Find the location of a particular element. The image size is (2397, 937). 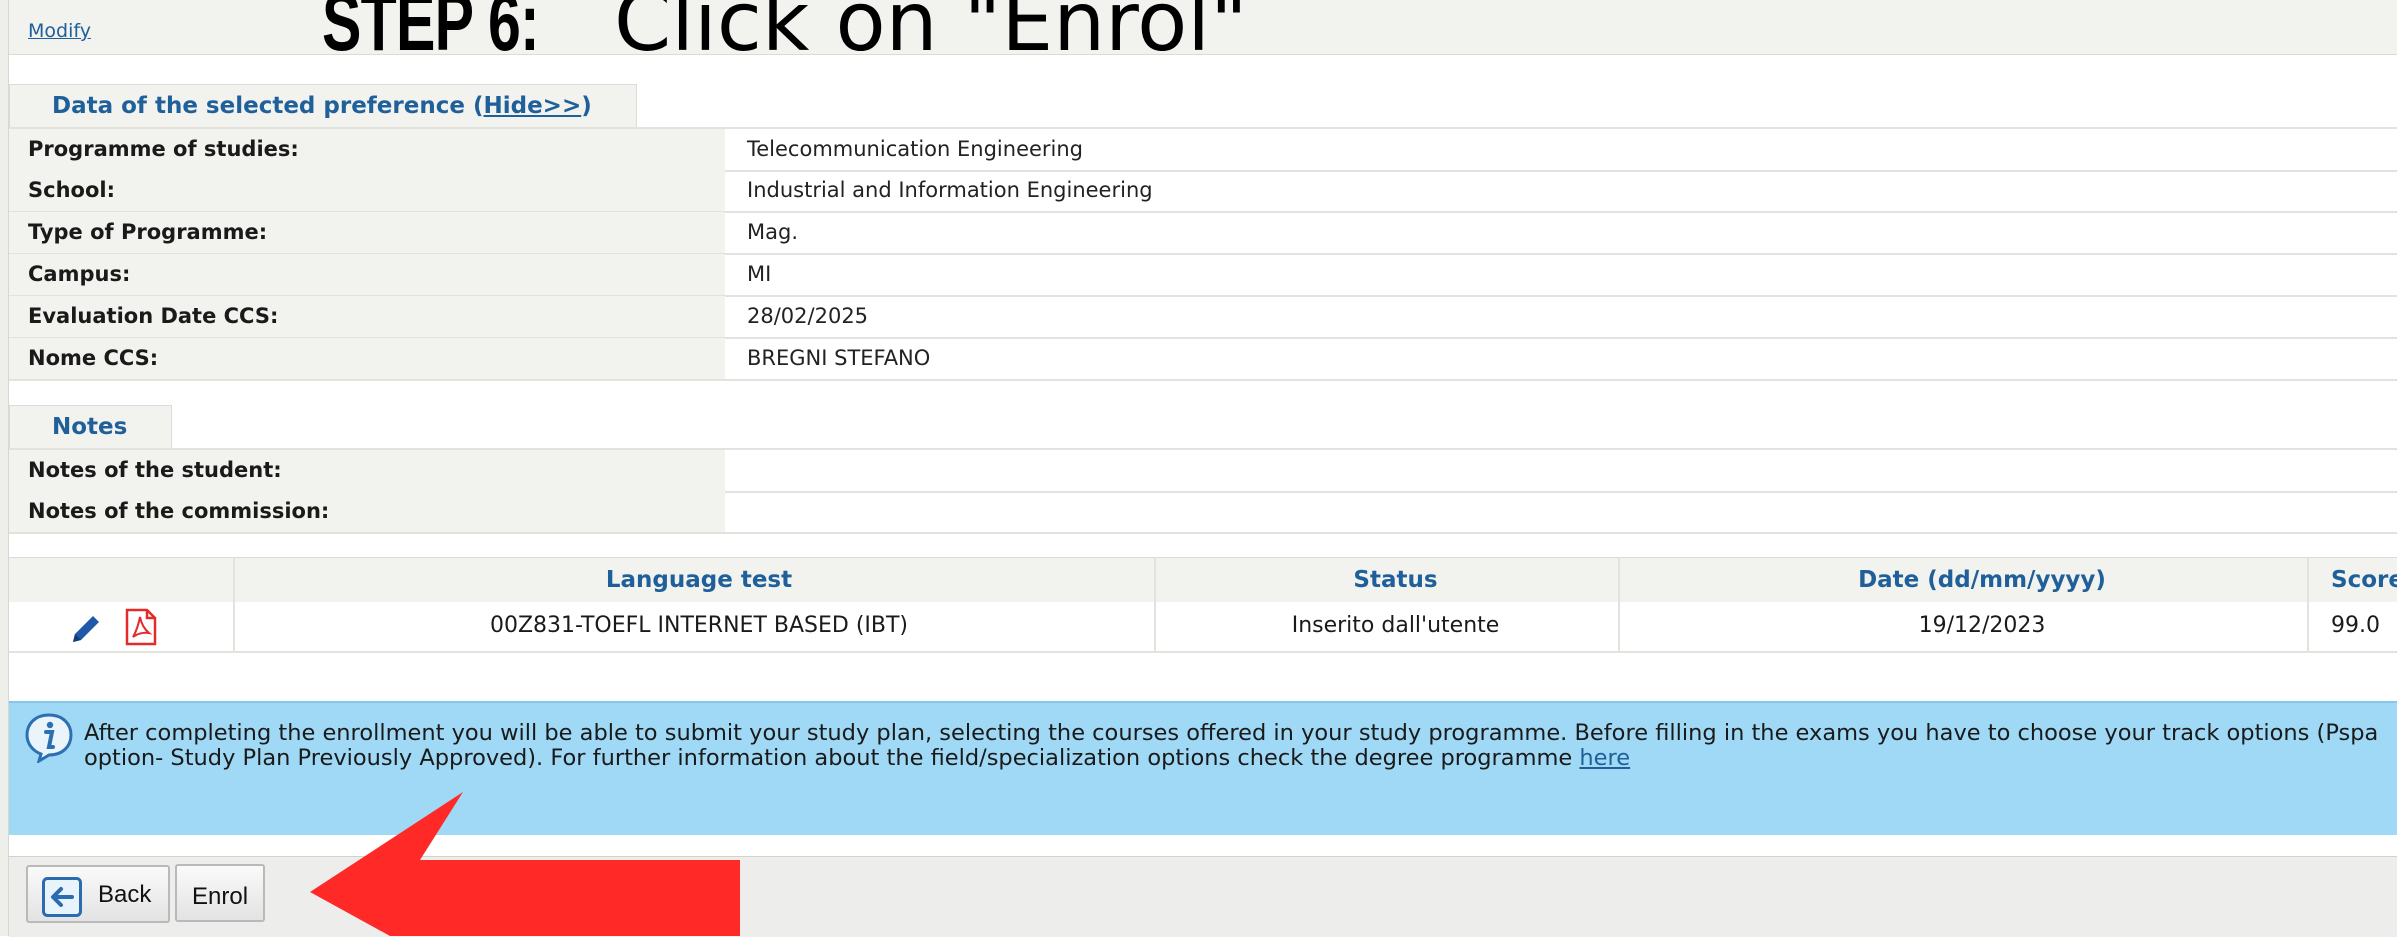

date-value: 19/12/2023 is located at coordinates (1982, 625).